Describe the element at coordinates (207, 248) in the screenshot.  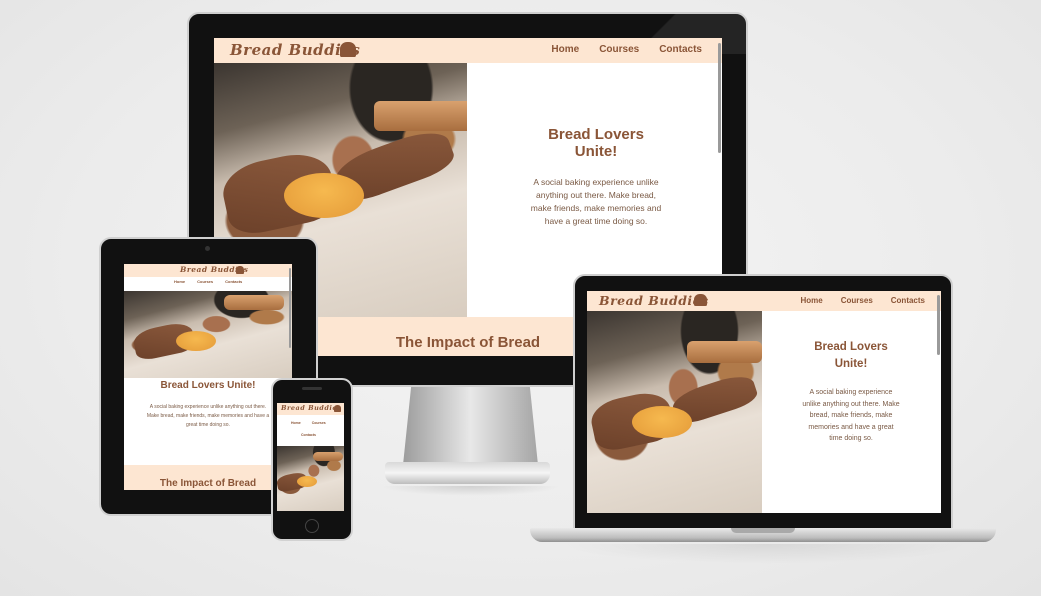
I see `tablet-camera` at that location.